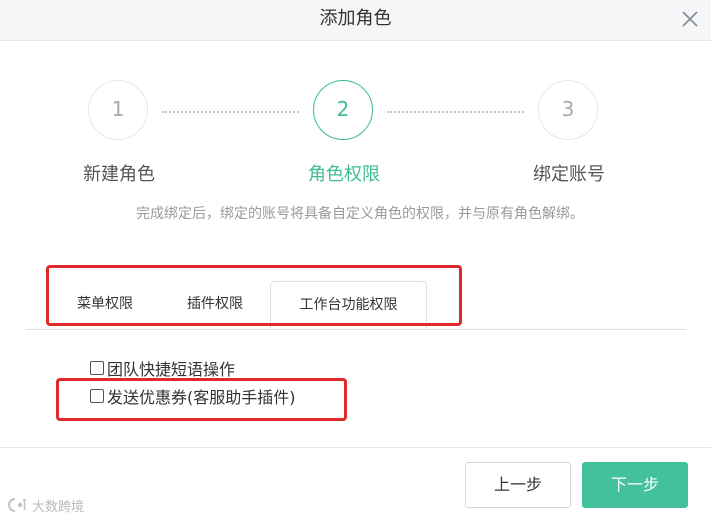 The width and height of the screenshot is (711, 520). Describe the element at coordinates (343, 110) in the screenshot. I see `step-2-circle: 2` at that location.